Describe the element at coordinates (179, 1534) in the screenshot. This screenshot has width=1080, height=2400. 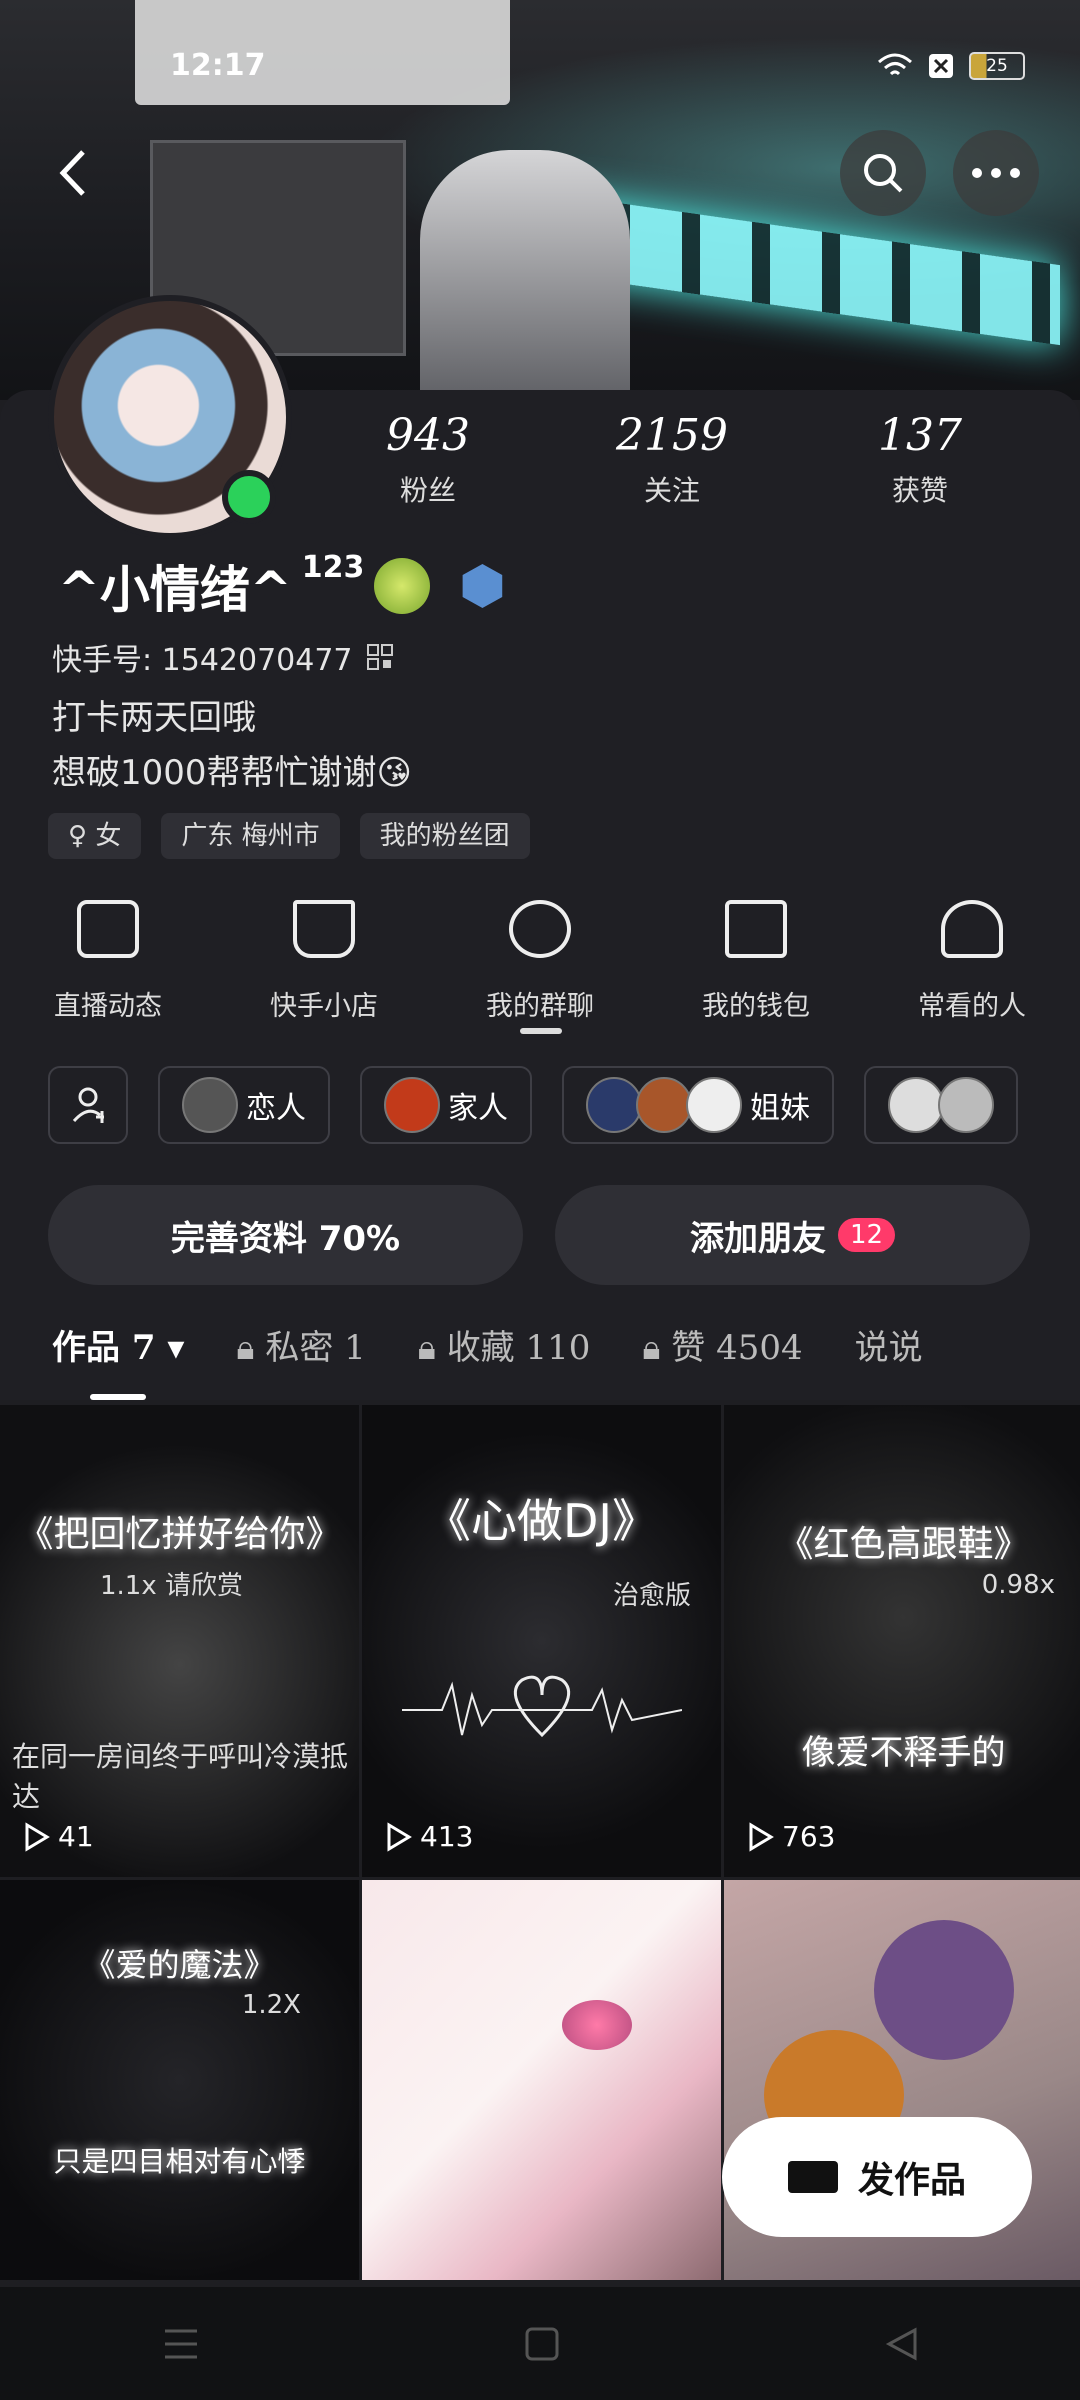
I see `video-title: 《把回忆拼好给你》` at that location.